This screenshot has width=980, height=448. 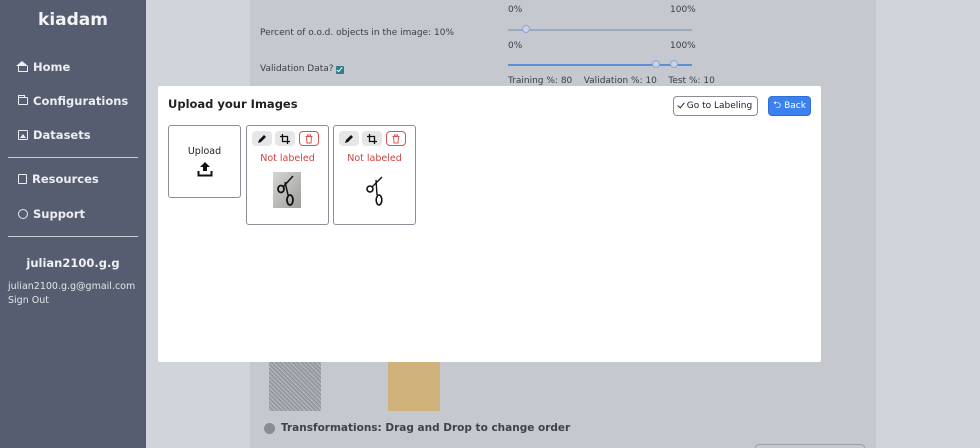 I want to click on folder-icon, so click(x=23, y=100).